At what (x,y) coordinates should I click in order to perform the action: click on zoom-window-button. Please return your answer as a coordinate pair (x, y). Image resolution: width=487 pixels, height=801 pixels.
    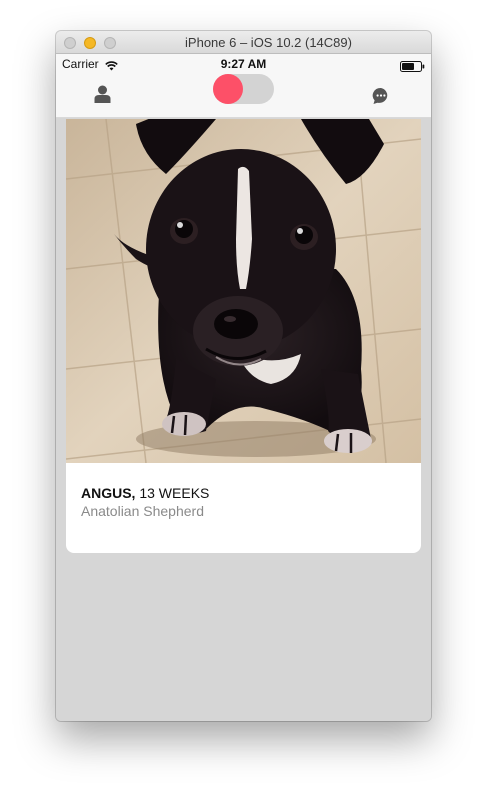
    Looking at the image, I should click on (110, 43).